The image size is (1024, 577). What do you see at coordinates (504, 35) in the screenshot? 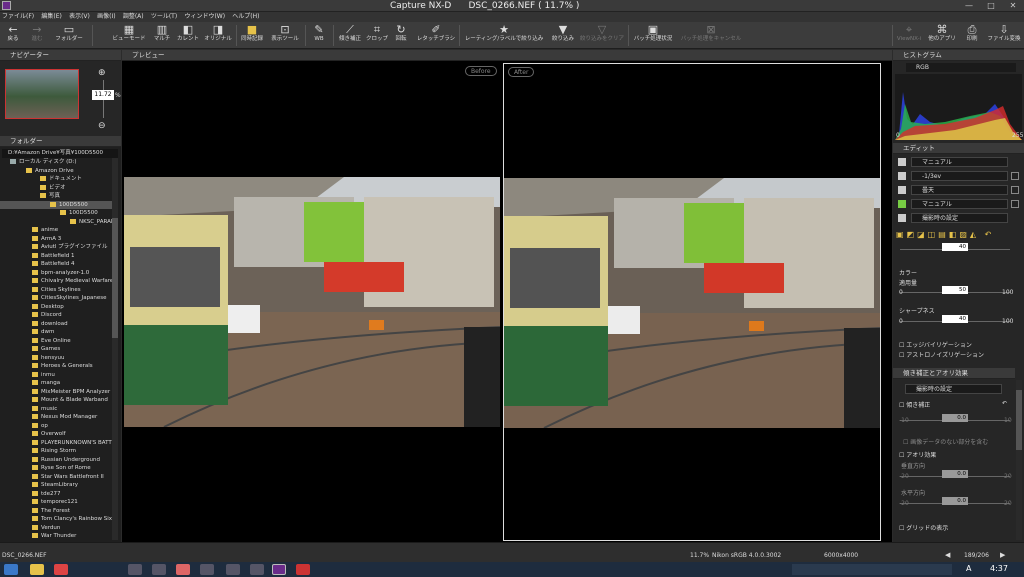
I see `rating-filter-button: ★ レーティング/ラベルで絞り込み` at bounding box center [504, 35].